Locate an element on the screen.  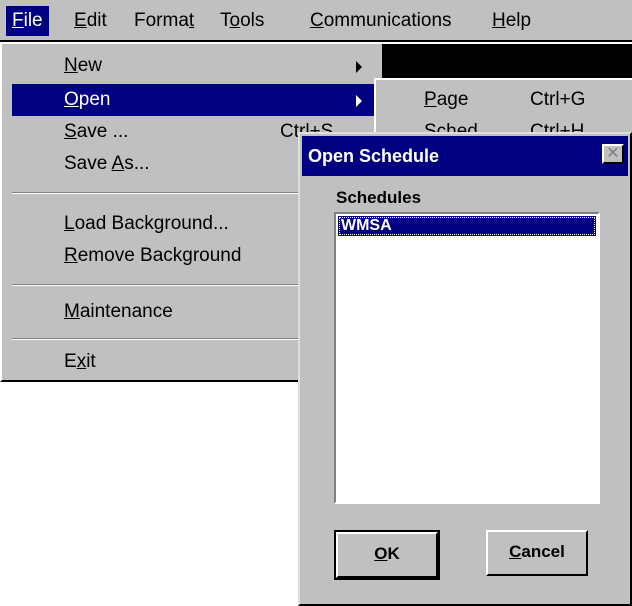
menu-help: Help is located at coordinates (511, 21).